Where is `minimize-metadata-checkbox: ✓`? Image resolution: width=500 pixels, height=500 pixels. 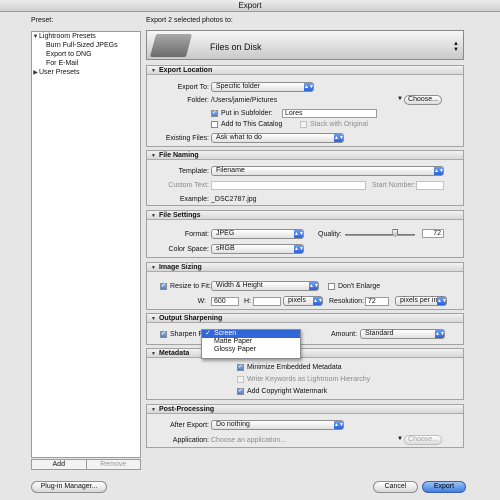
minimize-metadata-checkbox: ✓ is located at coordinates (240, 367).